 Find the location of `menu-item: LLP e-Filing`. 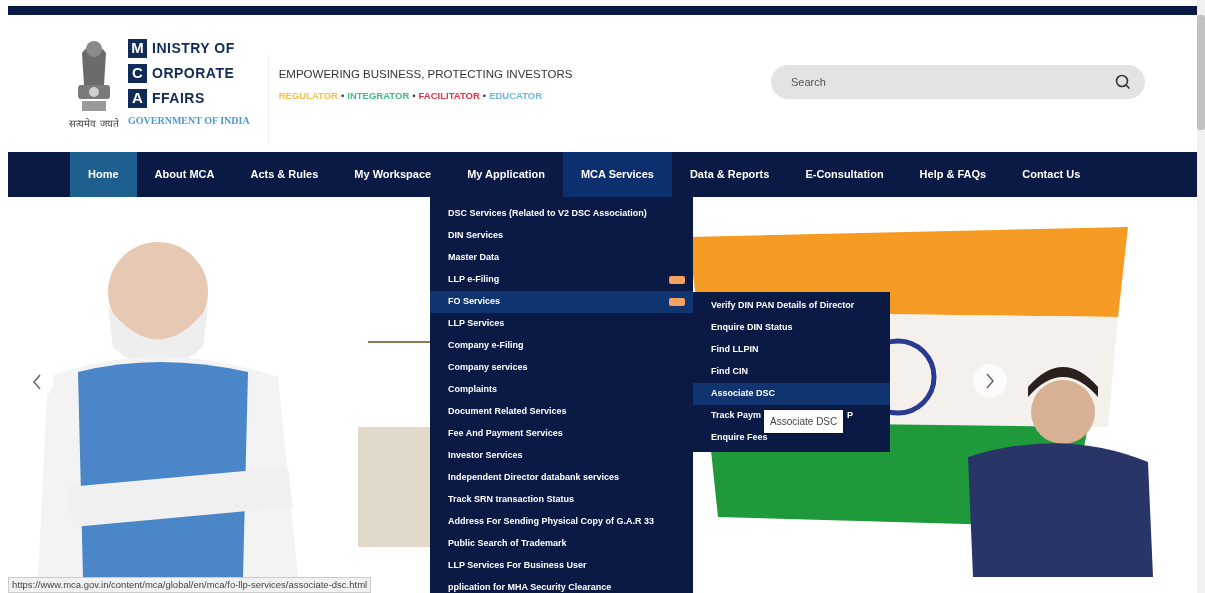

menu-item: LLP e-Filing is located at coordinates (561, 280).